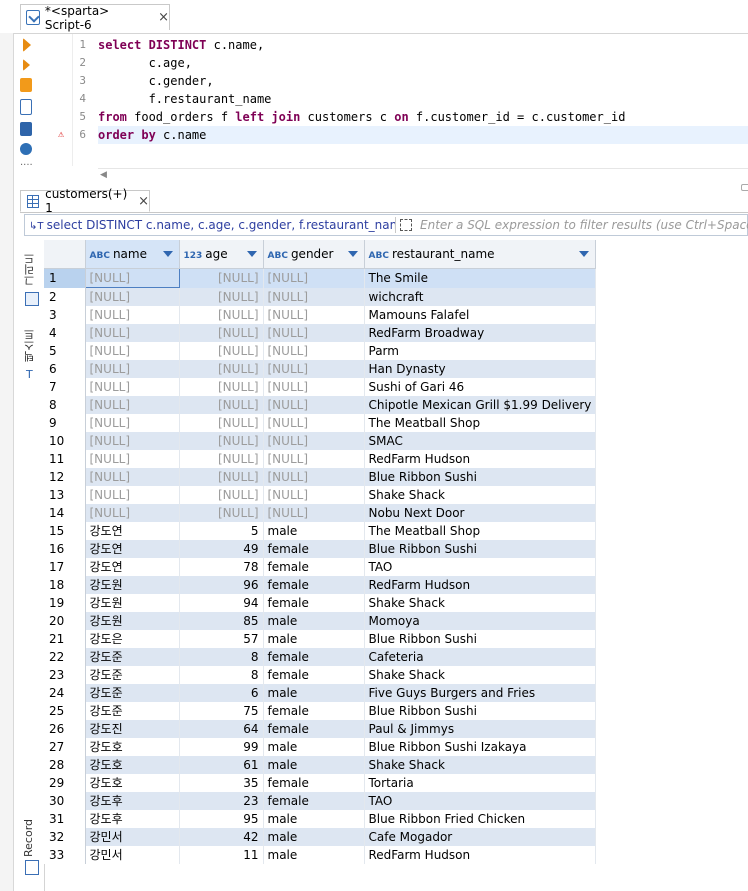  What do you see at coordinates (320, 801) in the screenshot?
I see `table-row: 30 강도후 23 female TAO` at bounding box center [320, 801].